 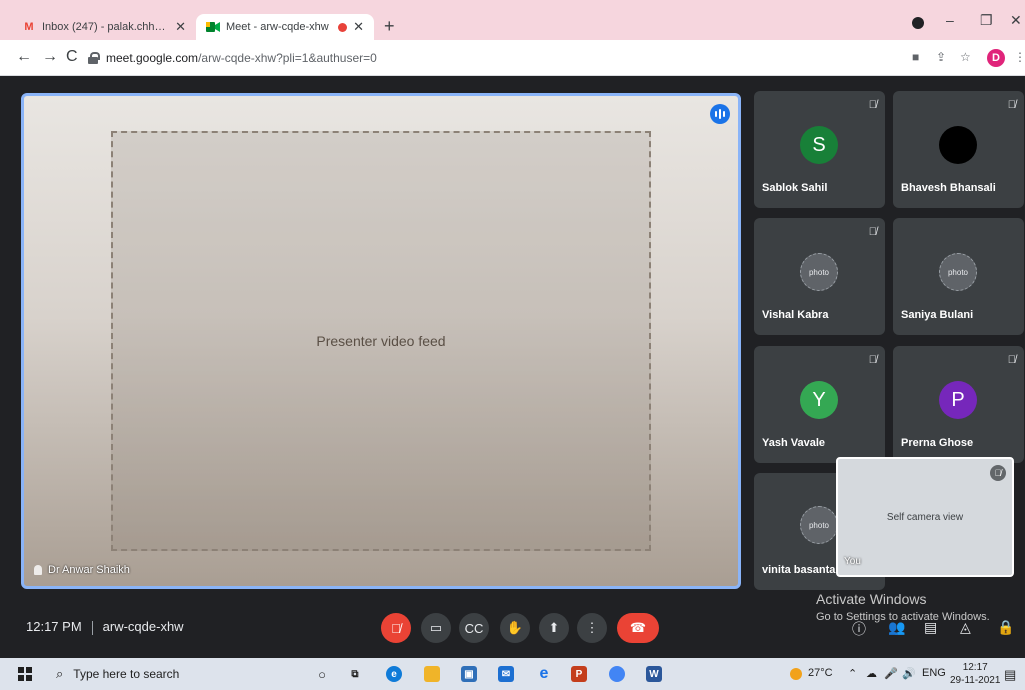 I want to click on tab-title: Inbox (247) - palak.chhablani@, so click(x=106, y=27).